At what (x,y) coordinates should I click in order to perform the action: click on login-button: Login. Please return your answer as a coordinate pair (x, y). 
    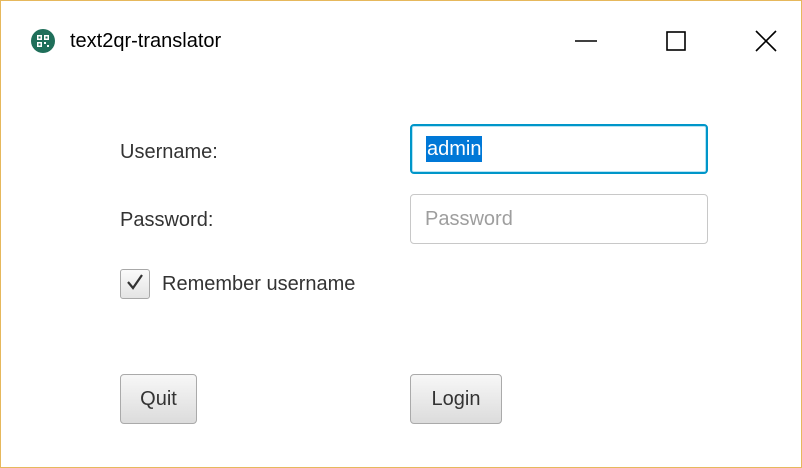
    Looking at the image, I should click on (456, 399).